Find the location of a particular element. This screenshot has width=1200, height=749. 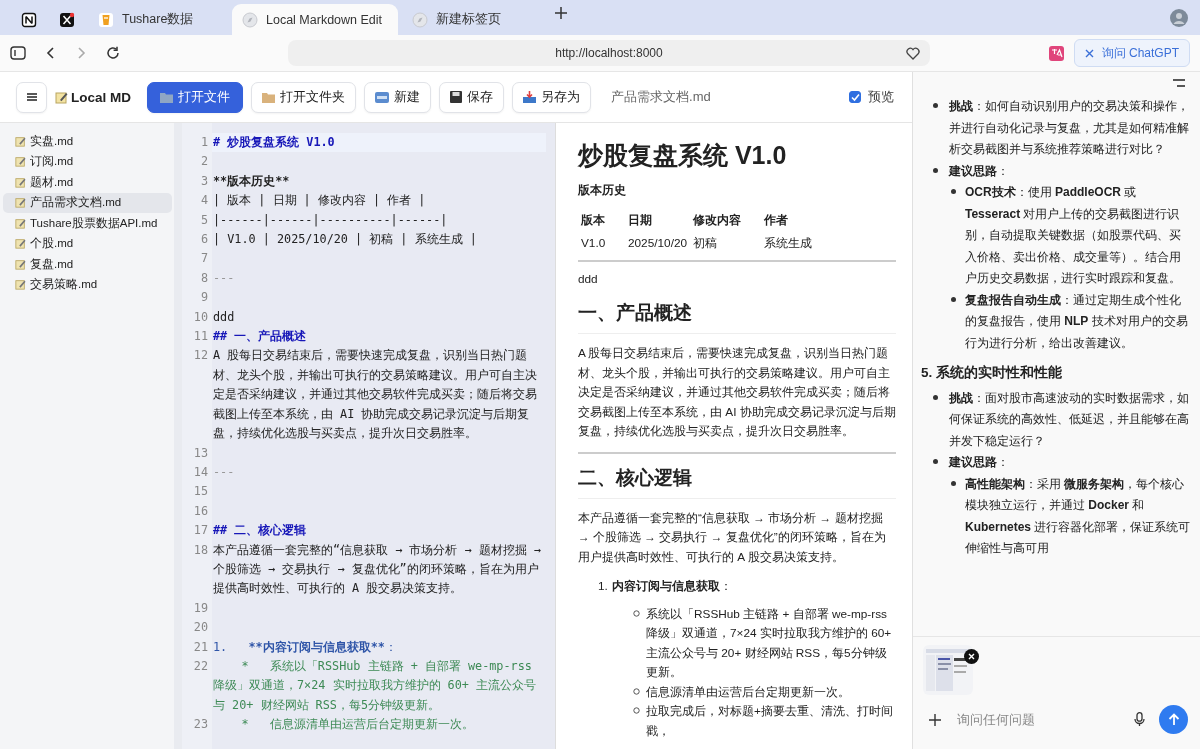

send-button is located at coordinates (1173, 719).